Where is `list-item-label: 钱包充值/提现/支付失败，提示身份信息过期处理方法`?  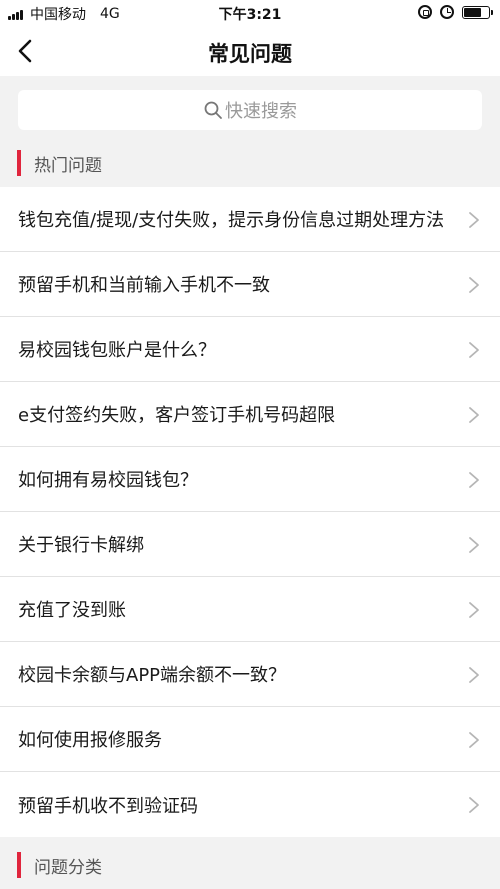 list-item-label: 钱包充值/提现/支付失败，提示身份信息过期处理方法 is located at coordinates (231, 220).